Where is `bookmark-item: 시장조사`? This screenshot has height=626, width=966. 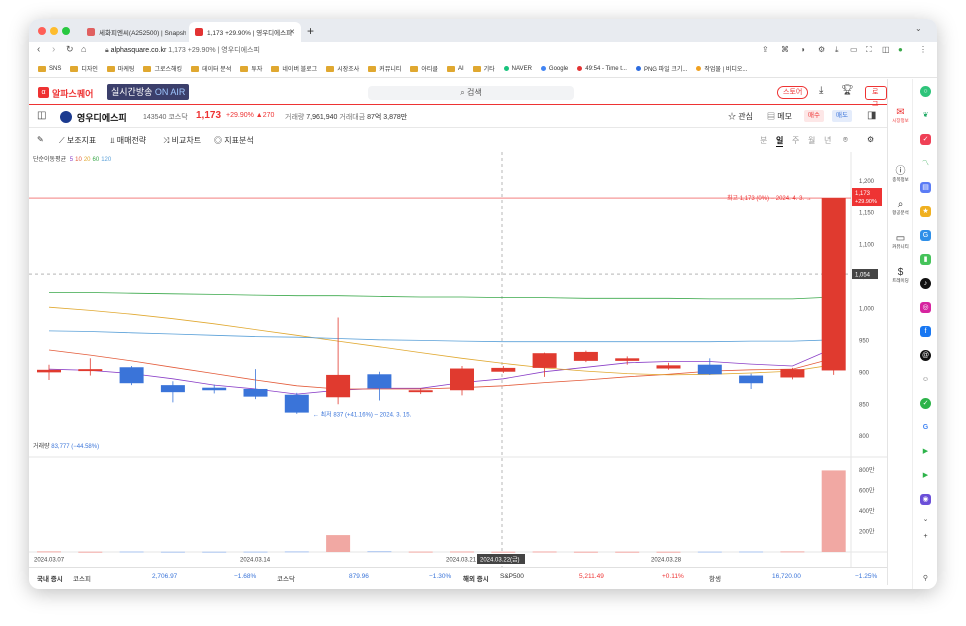 bookmark-item: 시장조사 is located at coordinates (342, 68).